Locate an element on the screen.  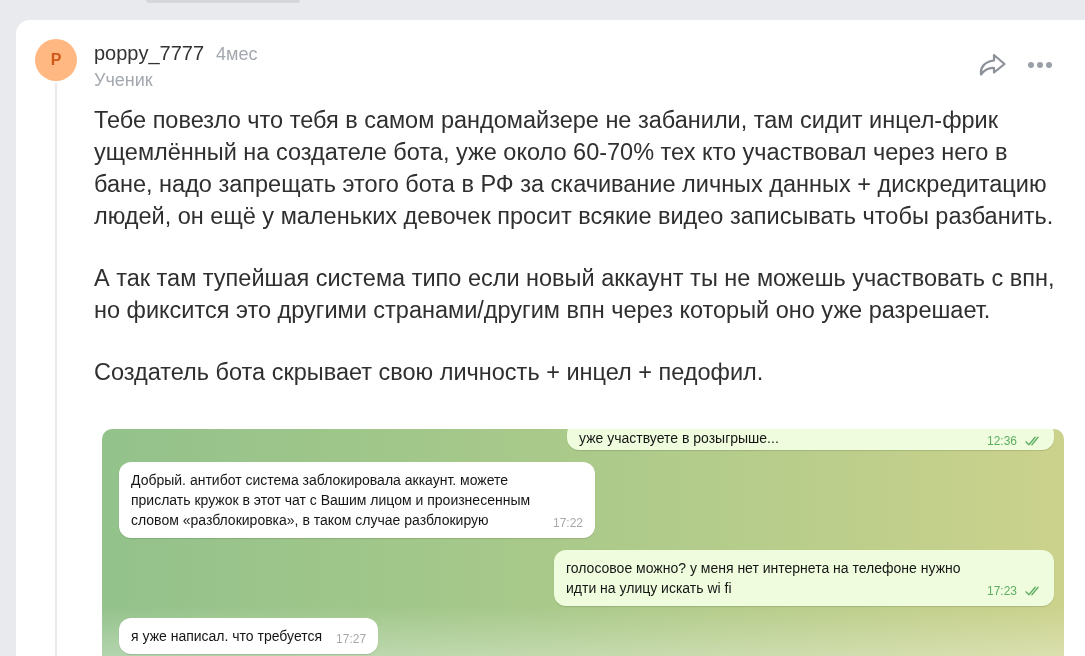
more-icon is located at coordinates (1040, 64).